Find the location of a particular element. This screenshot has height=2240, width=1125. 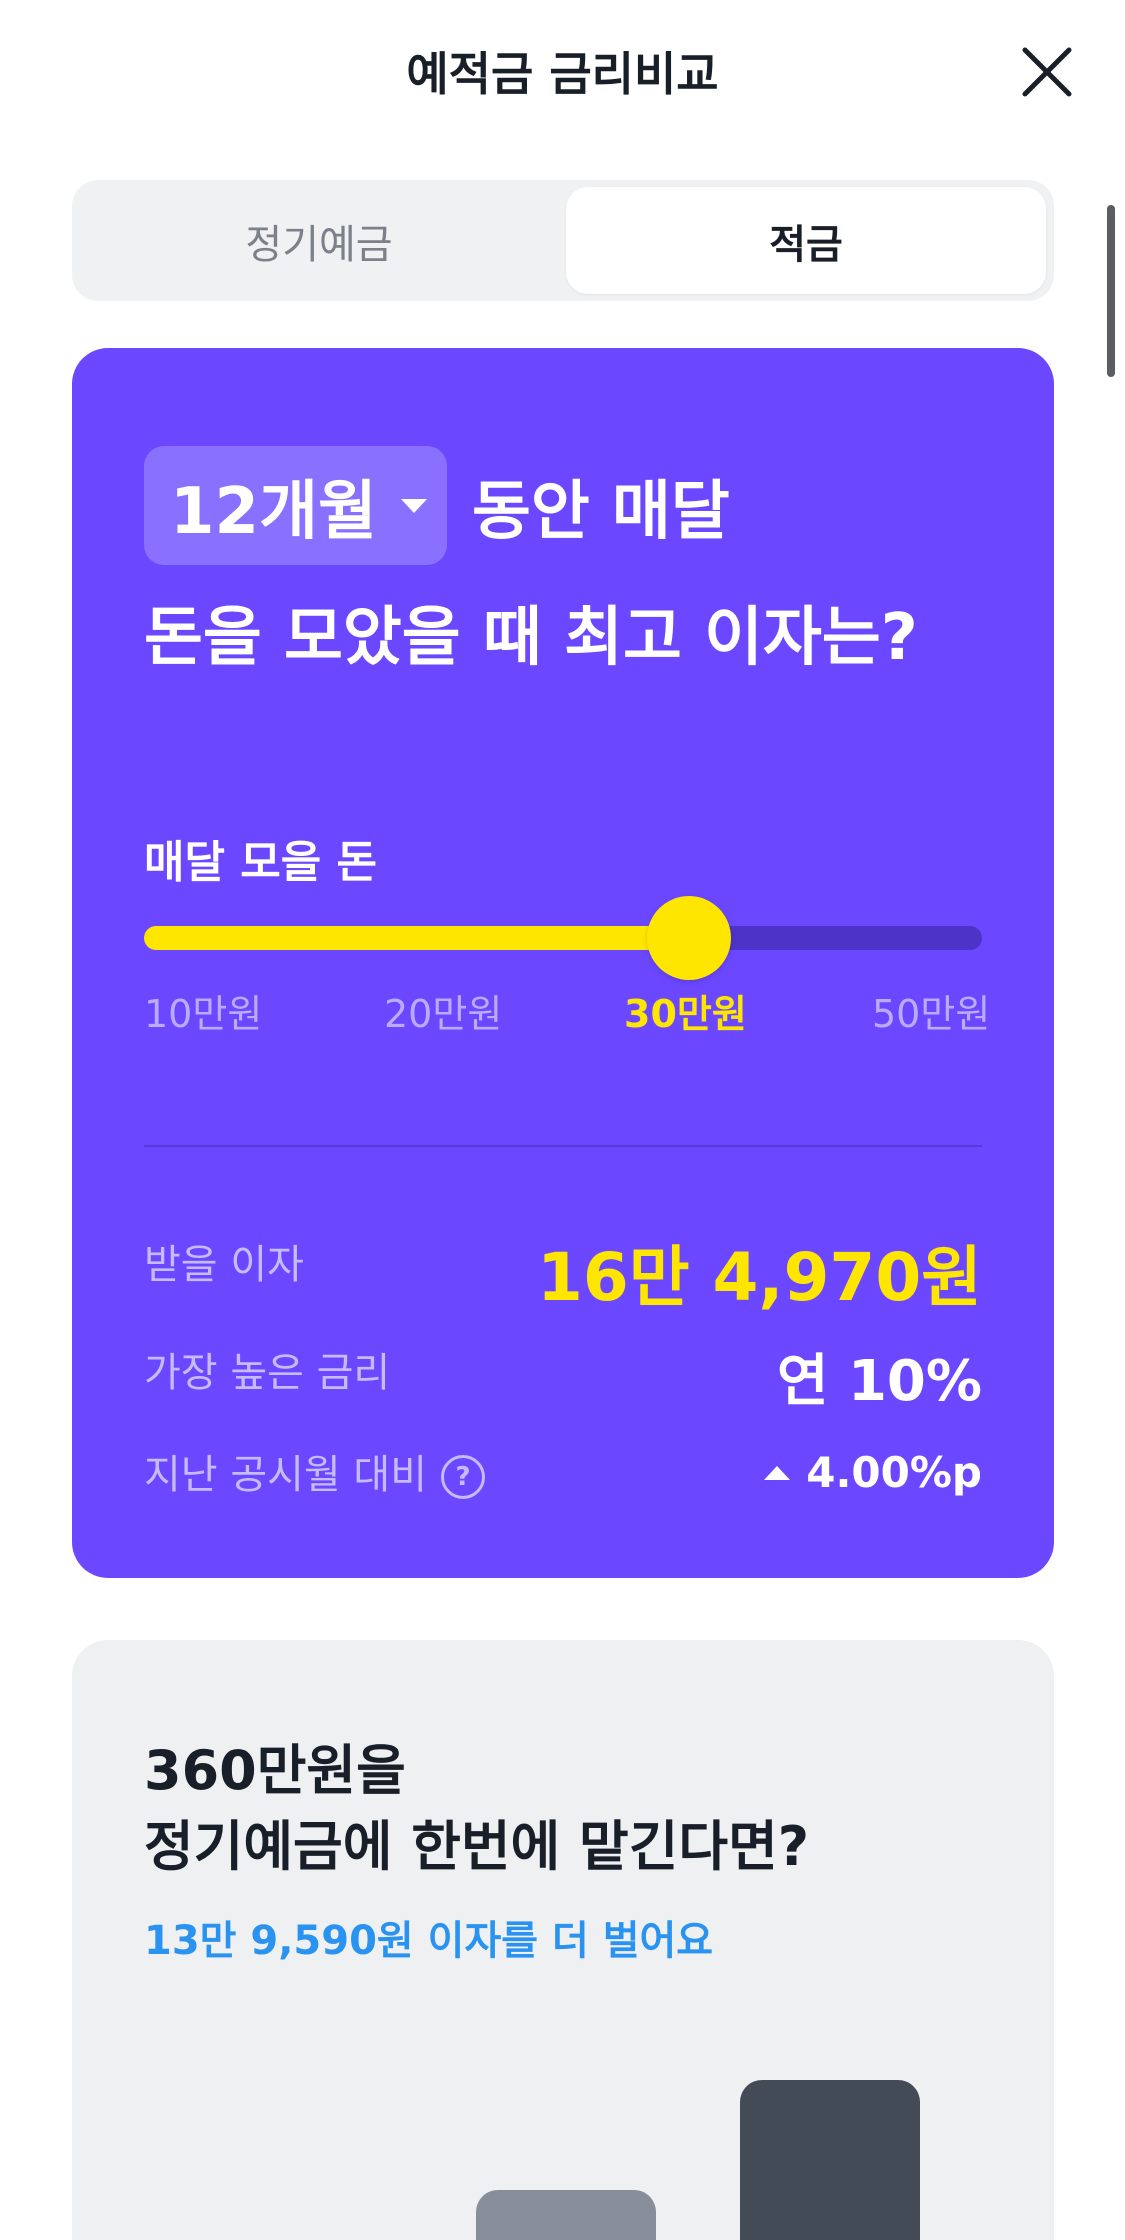

slider-tick-30: 30만원 is located at coordinates (685, 1010).